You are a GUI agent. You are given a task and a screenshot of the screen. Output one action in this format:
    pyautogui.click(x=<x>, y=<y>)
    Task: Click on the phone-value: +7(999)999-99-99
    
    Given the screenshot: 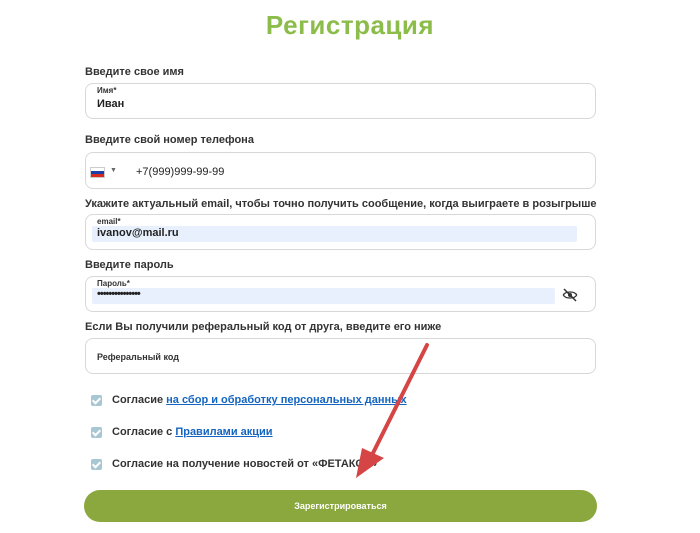 What is the action you would take?
    pyautogui.click(x=180, y=172)
    